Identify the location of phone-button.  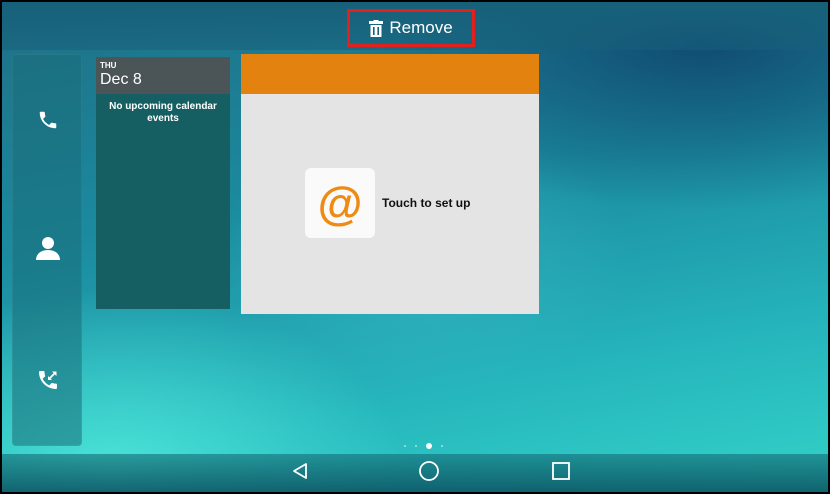
(48, 122).